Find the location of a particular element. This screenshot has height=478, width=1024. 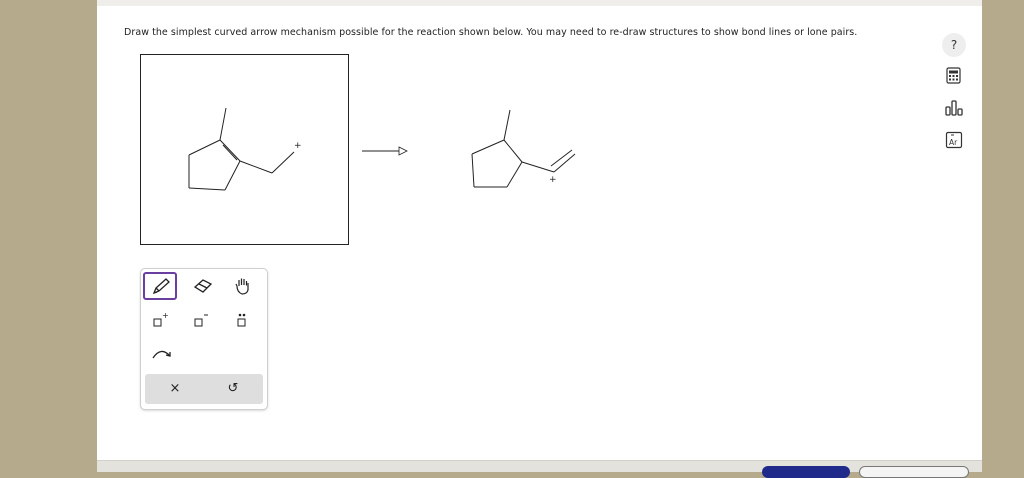

element-symbol: Ar is located at coordinates (953, 142).